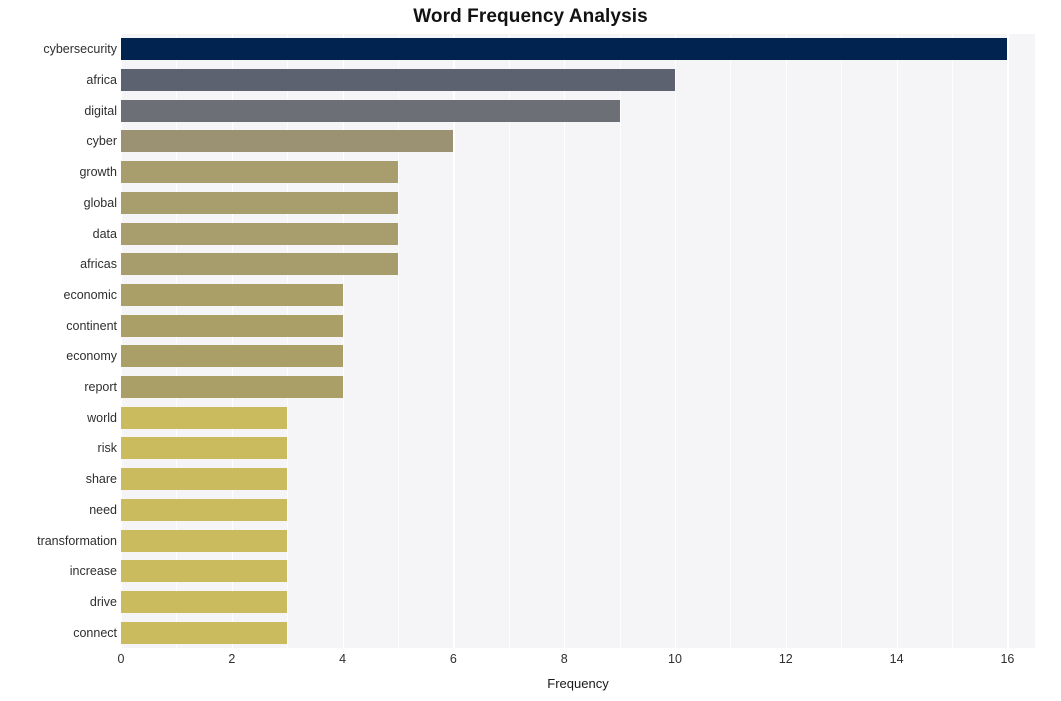  Describe the element at coordinates (100, 387) in the screenshot. I see `y-axis-label: report` at that location.